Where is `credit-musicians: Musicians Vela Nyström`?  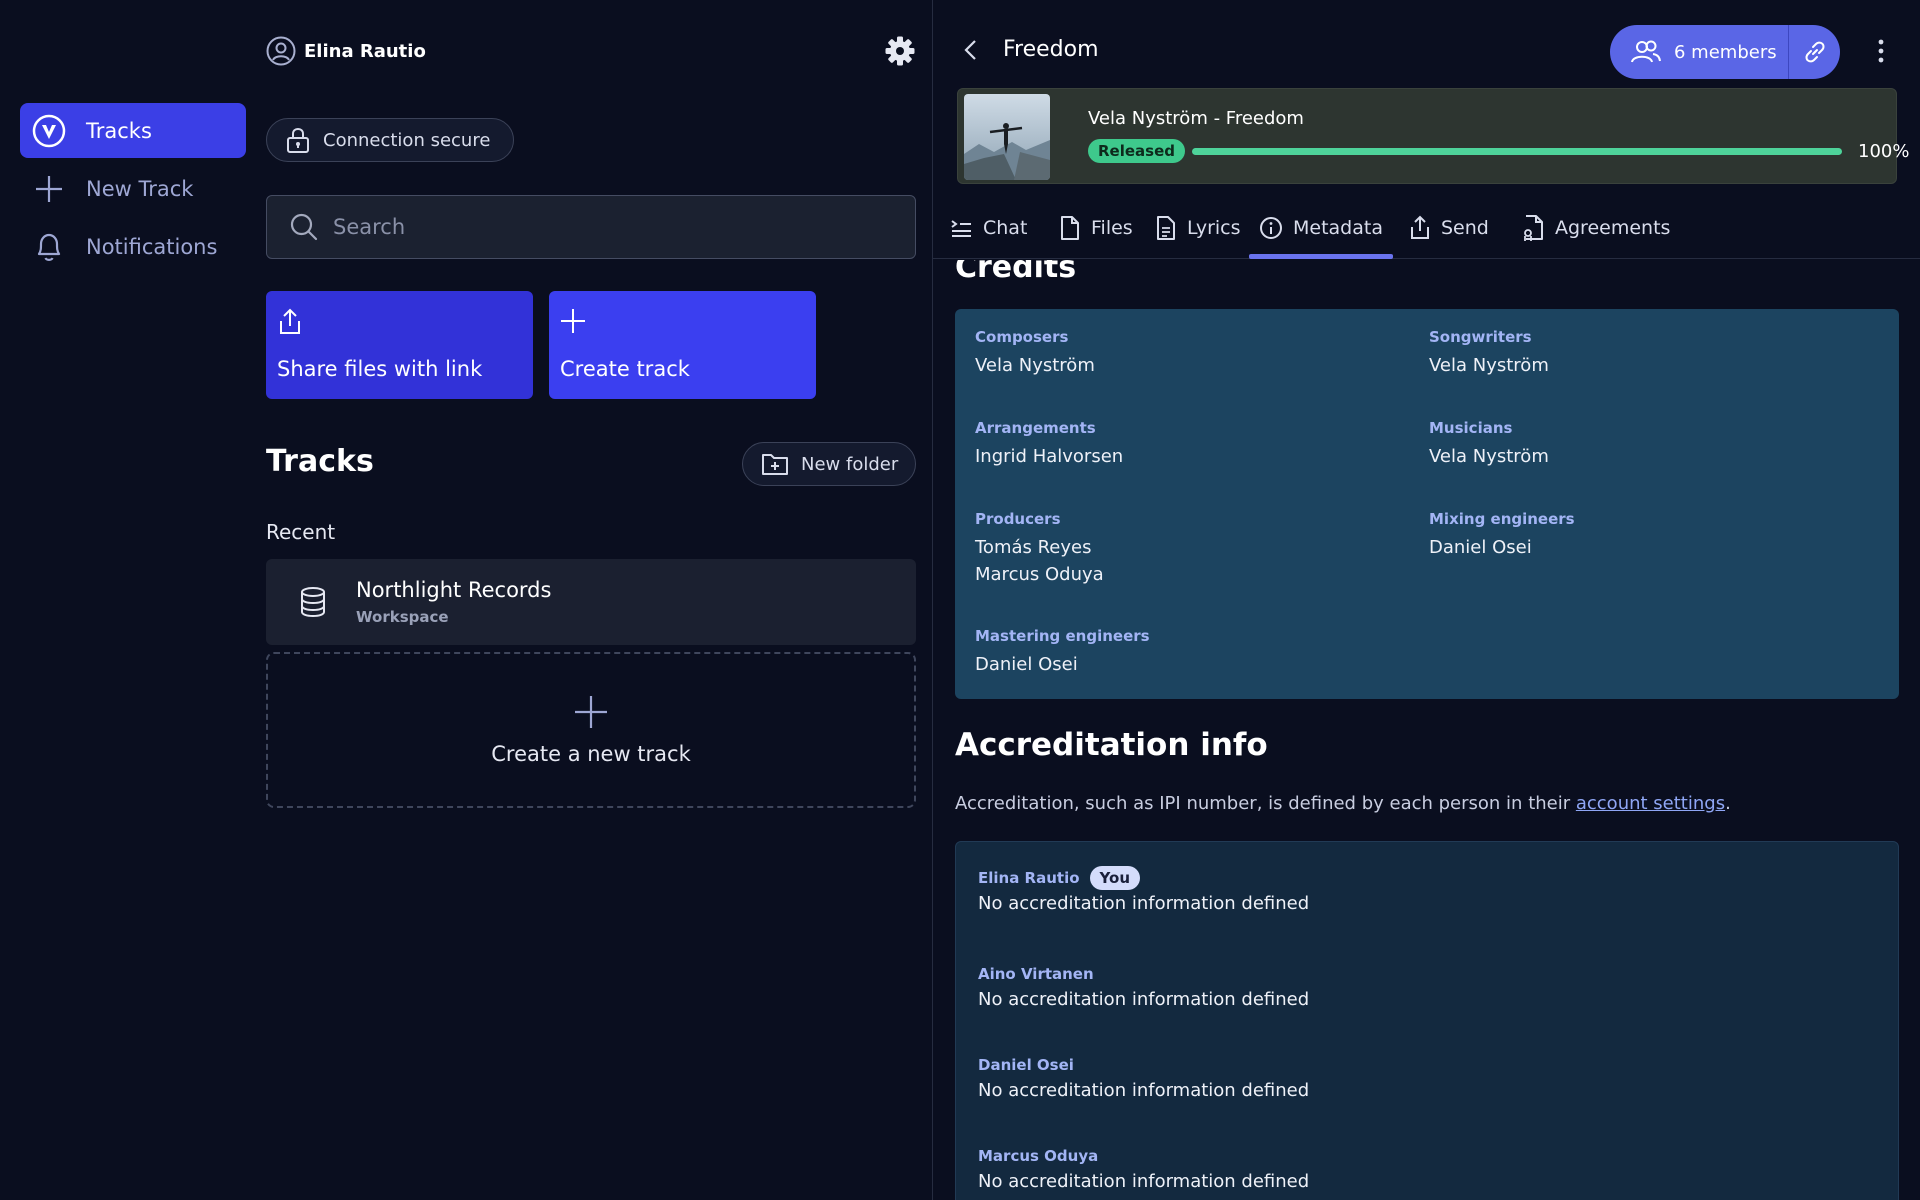
credit-musicians: Musicians Vela Nyström is located at coordinates (1489, 444).